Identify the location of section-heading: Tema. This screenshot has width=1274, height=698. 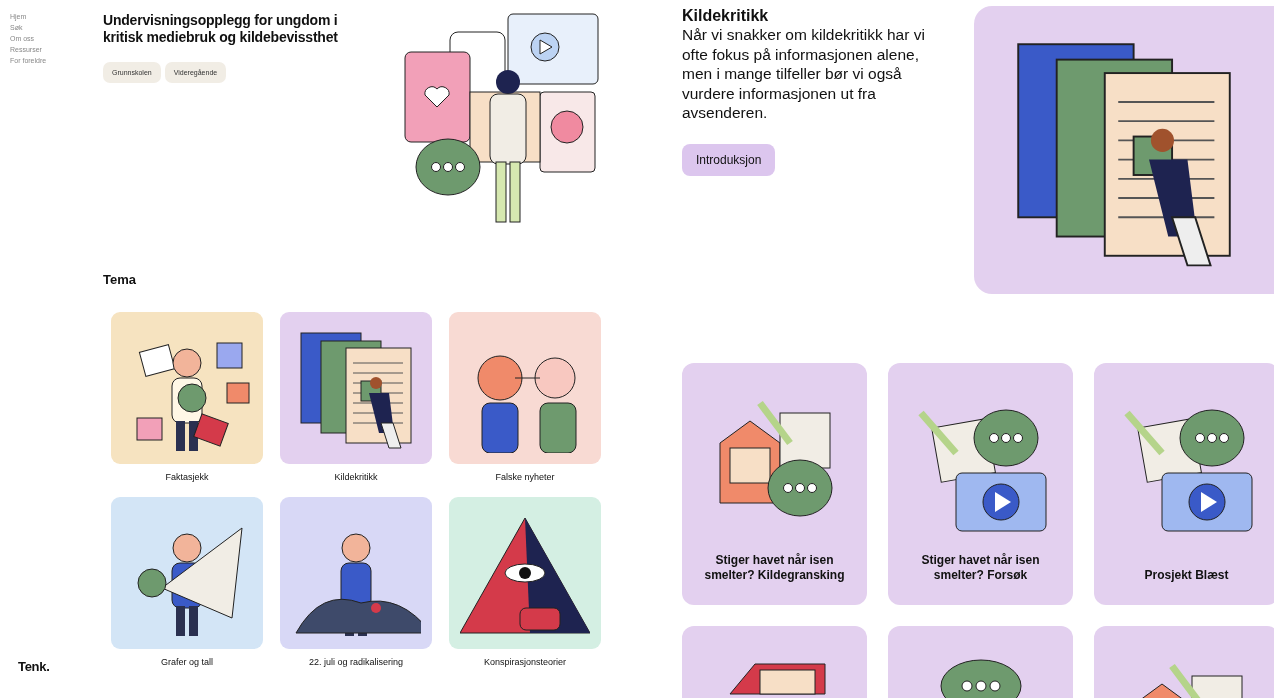
(120, 279).